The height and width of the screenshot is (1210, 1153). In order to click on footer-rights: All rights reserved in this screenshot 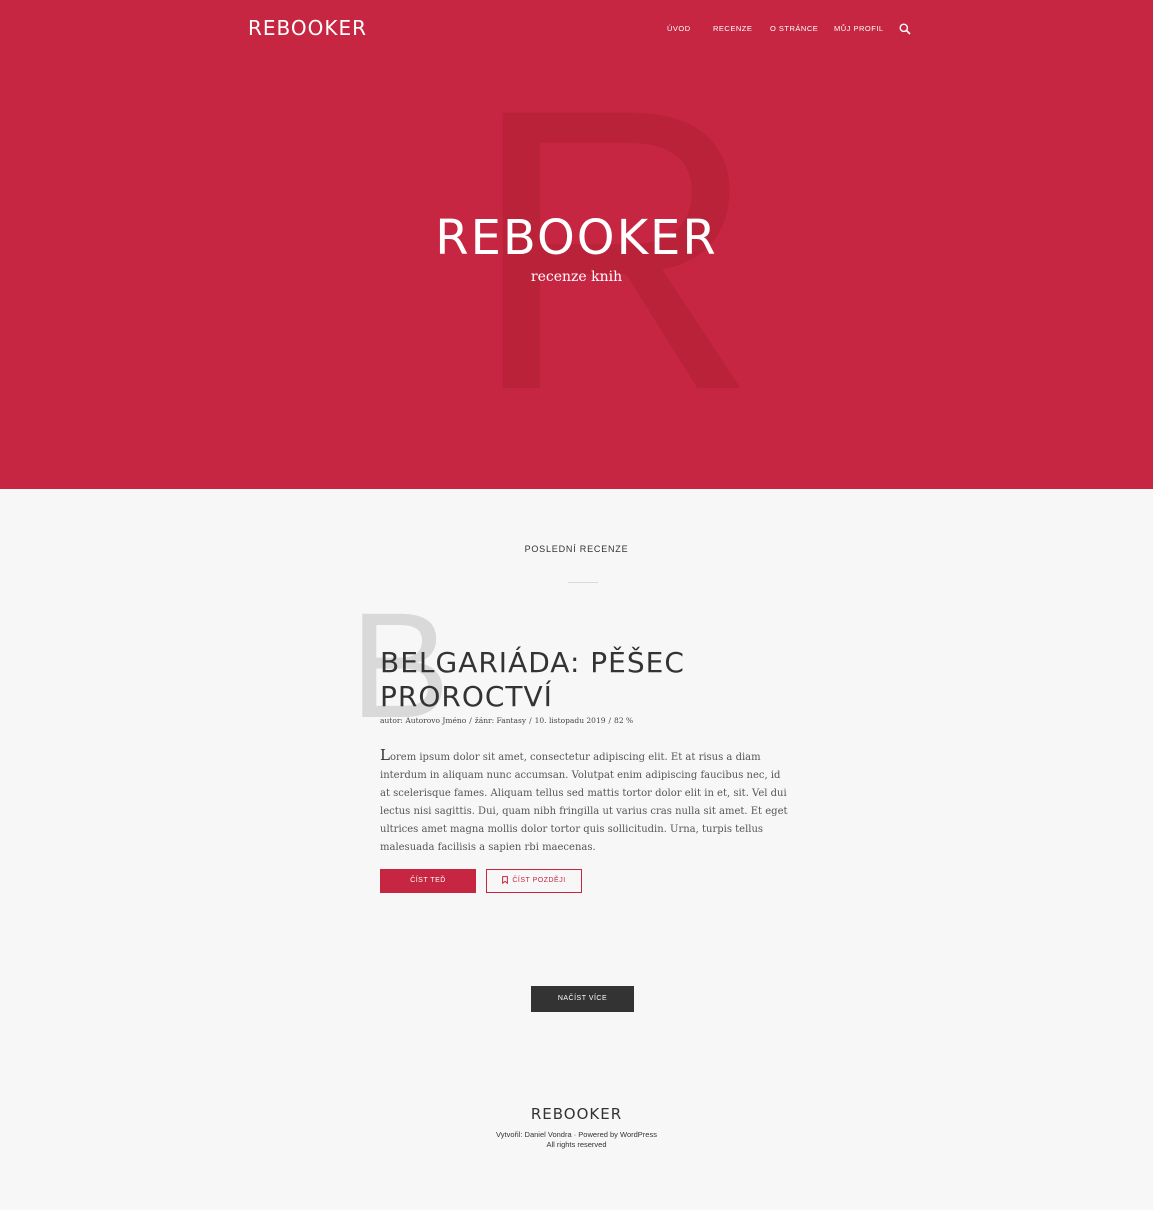, I will do `click(576, 1144)`.